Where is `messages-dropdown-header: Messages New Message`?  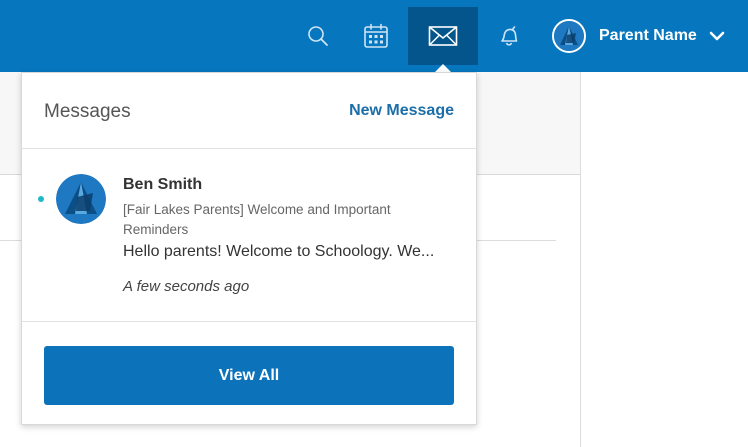
messages-dropdown-header: Messages New Message is located at coordinates (249, 111).